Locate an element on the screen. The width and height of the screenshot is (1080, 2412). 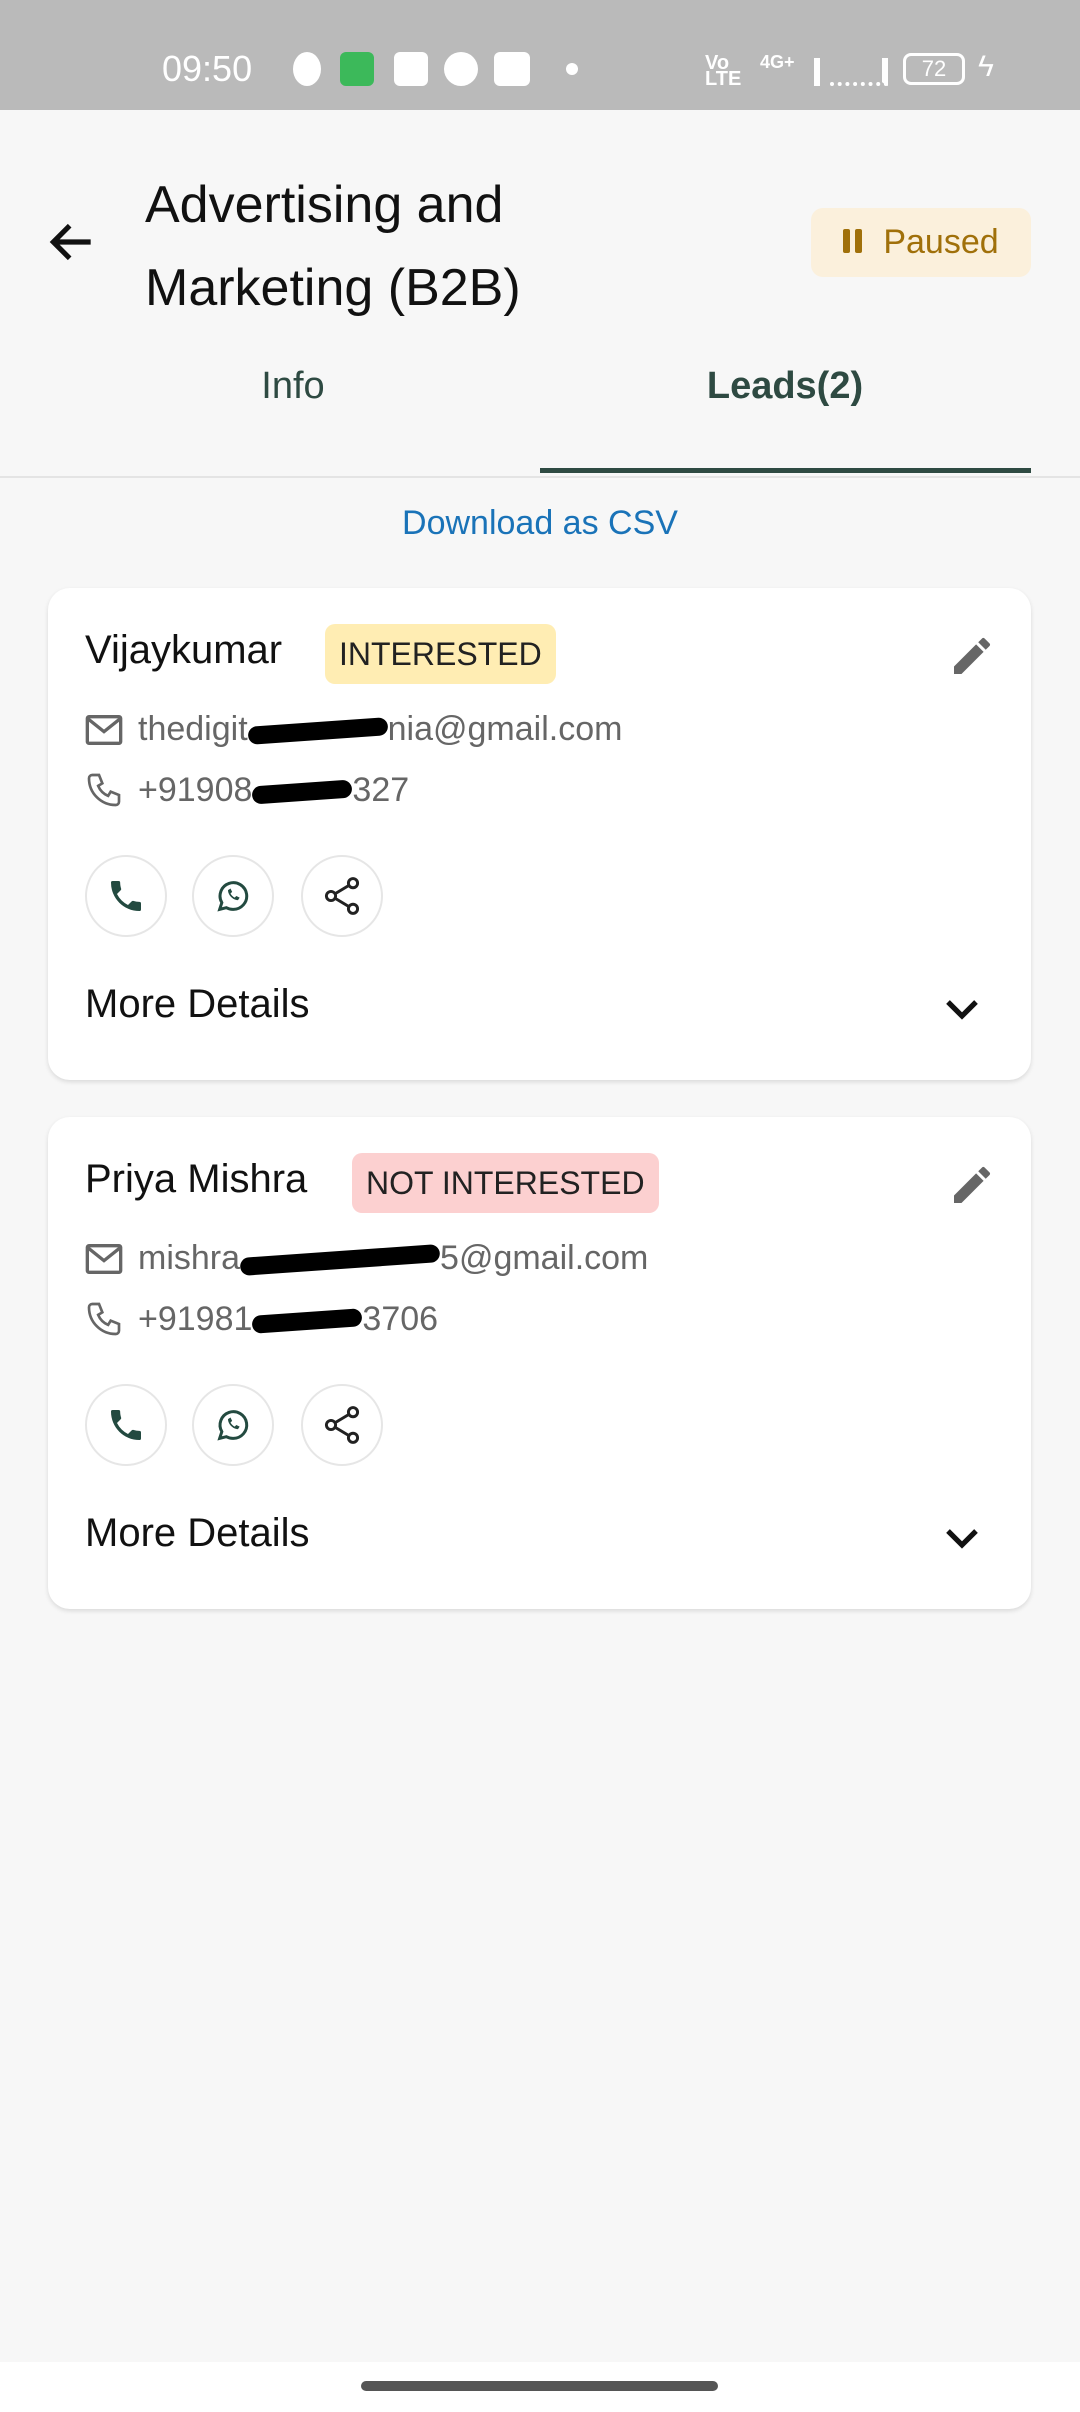
chat-notification-icon is located at coordinates (307, 69).